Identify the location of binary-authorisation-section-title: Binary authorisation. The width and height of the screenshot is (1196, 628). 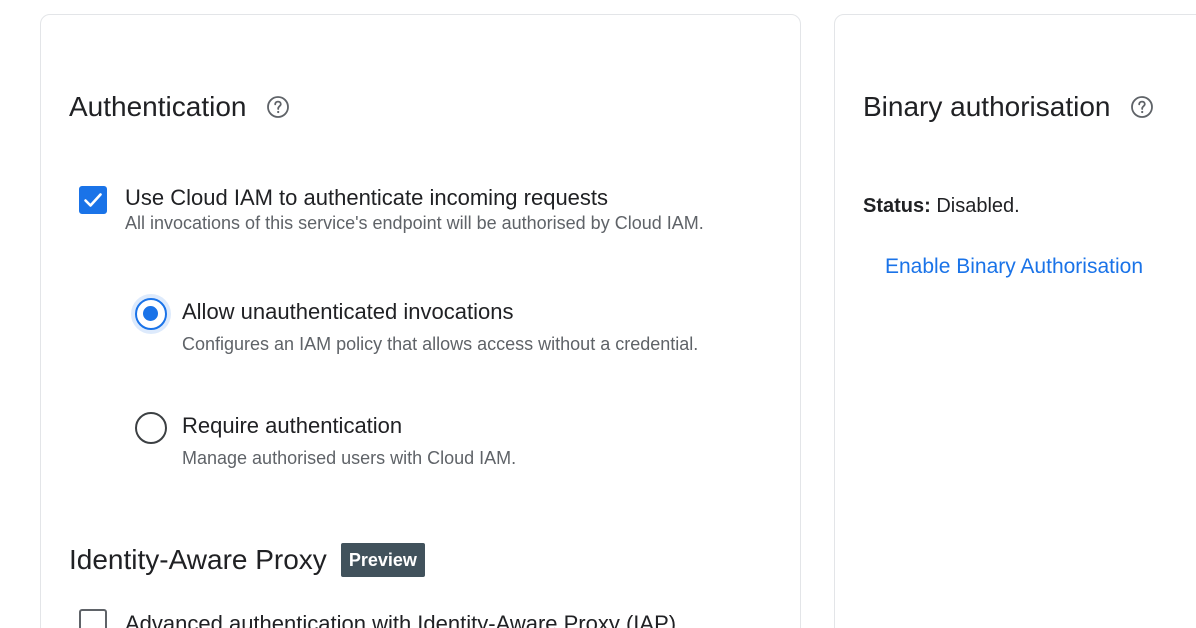
(1008, 107).